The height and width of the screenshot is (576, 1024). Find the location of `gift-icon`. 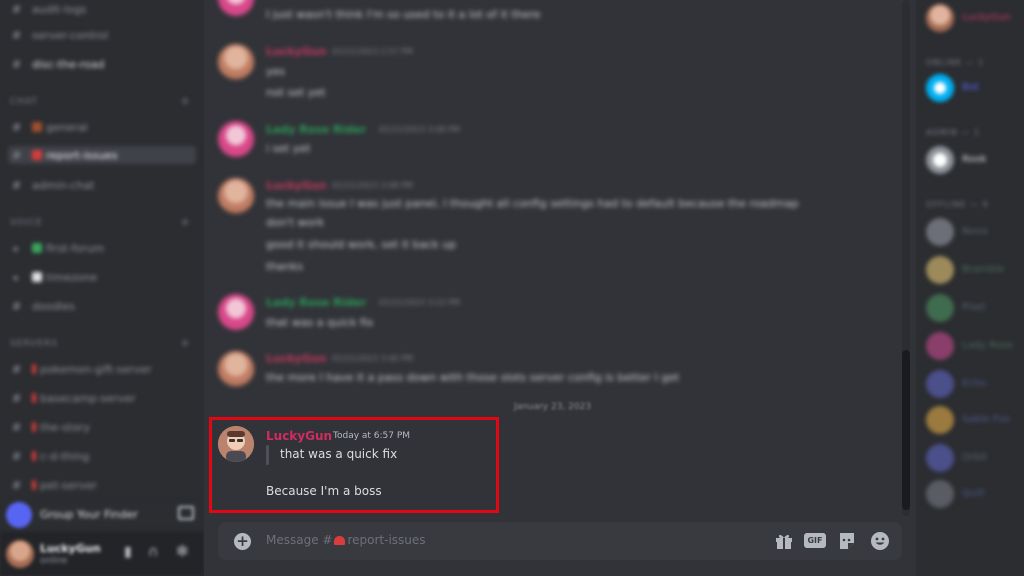

gift-icon is located at coordinates (784, 541).